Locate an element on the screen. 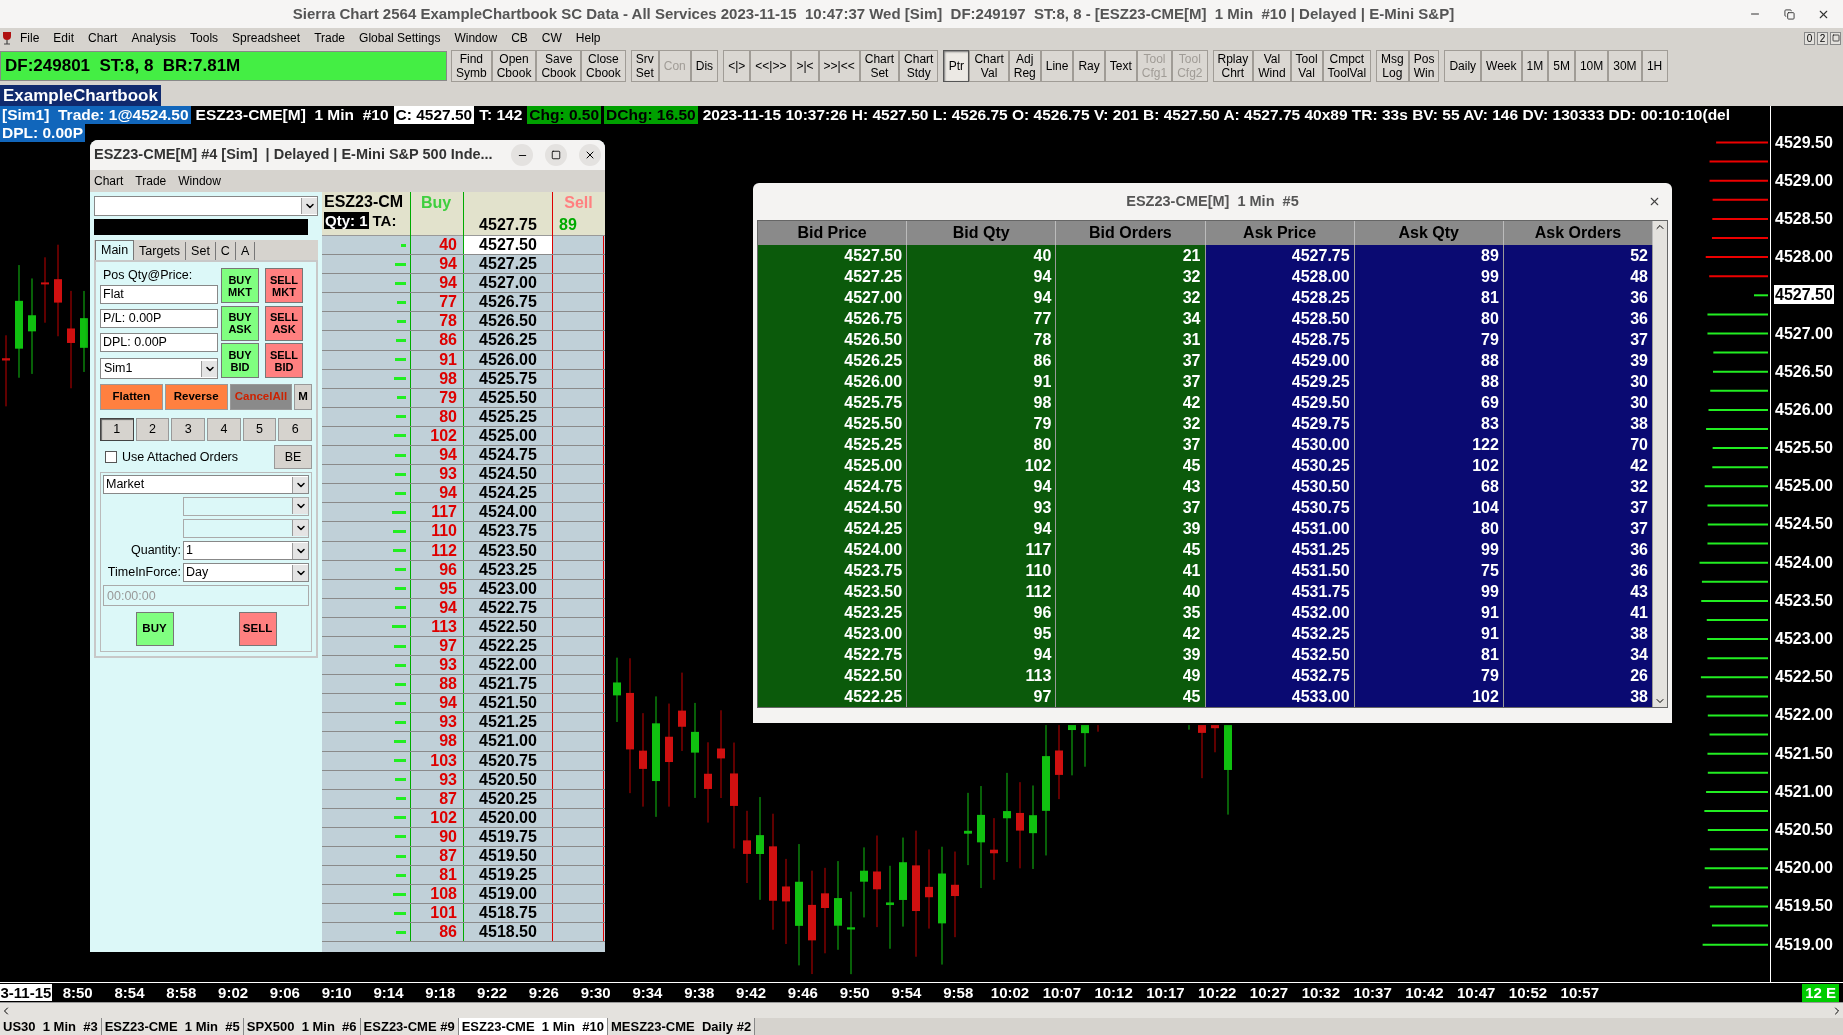 This screenshot has height=1035, width=1843. toolbar-button: Open Cbook is located at coordinates (514, 66).